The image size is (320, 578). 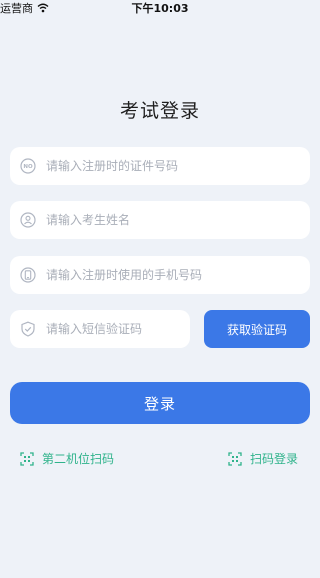 I want to click on sms-code-field, so click(x=100, y=329).